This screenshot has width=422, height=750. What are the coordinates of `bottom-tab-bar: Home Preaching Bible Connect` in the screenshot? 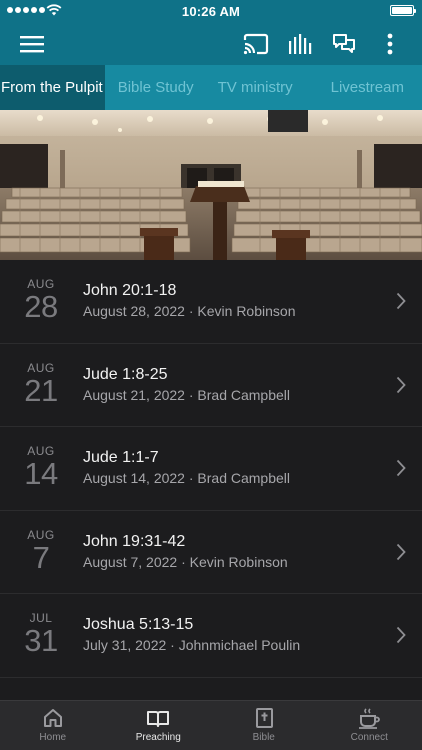 It's located at (211, 725).